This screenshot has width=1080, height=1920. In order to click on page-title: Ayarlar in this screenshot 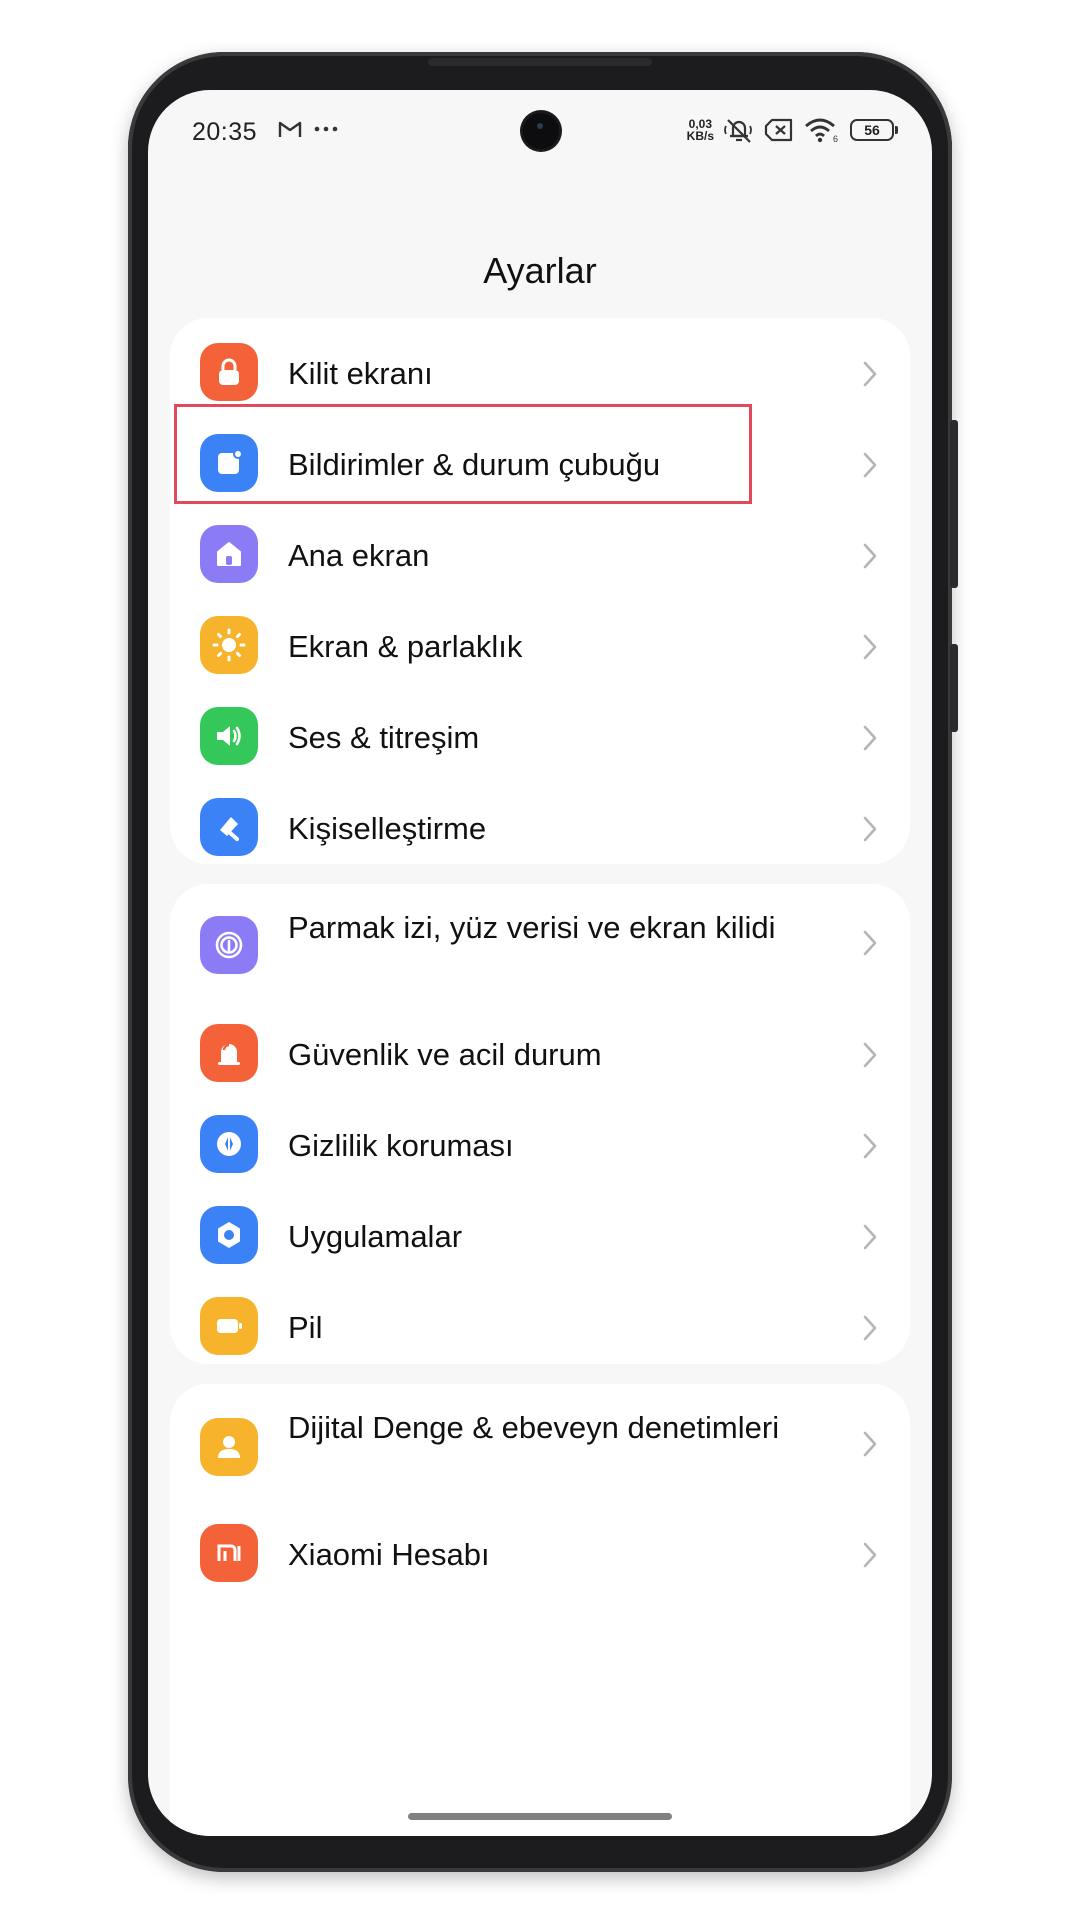, I will do `click(540, 270)`.